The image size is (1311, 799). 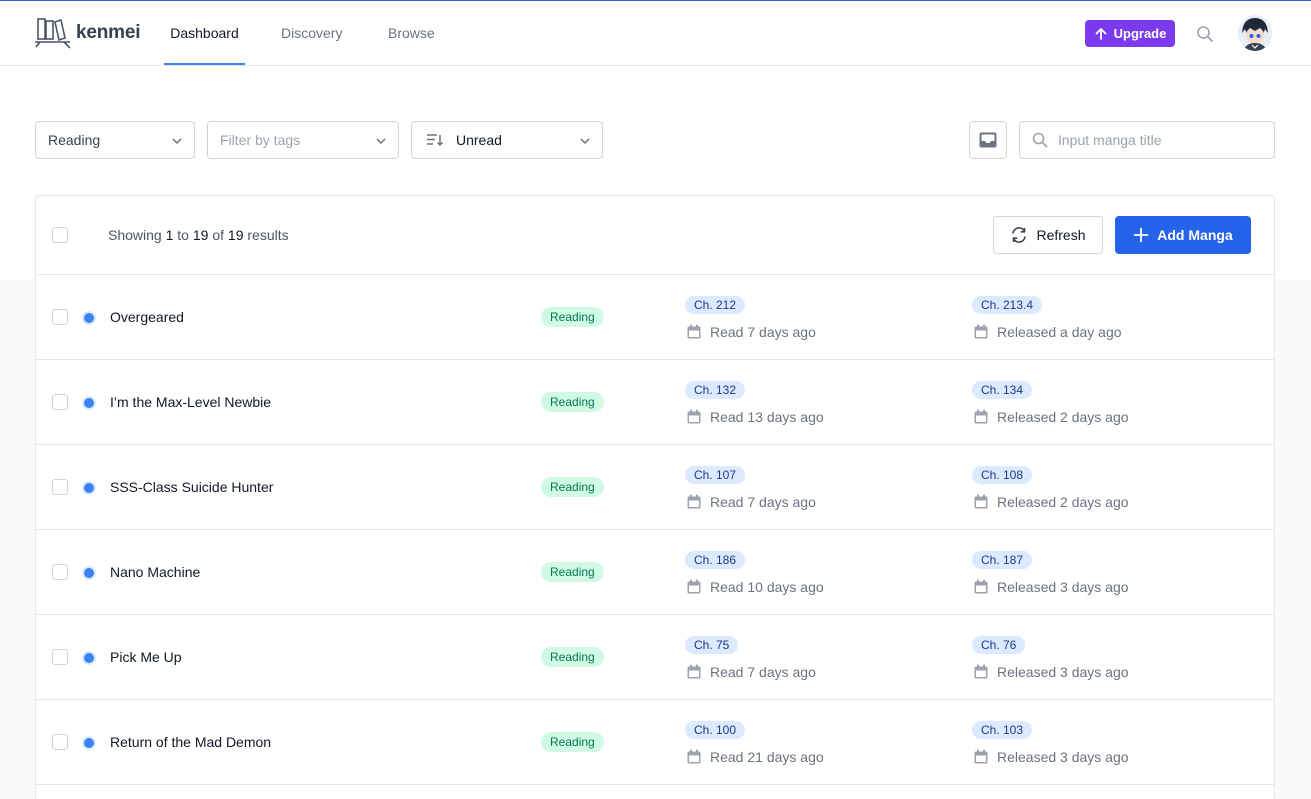 What do you see at coordinates (767, 417) in the screenshot?
I see `last-read-time-text: Read 13 days ago` at bounding box center [767, 417].